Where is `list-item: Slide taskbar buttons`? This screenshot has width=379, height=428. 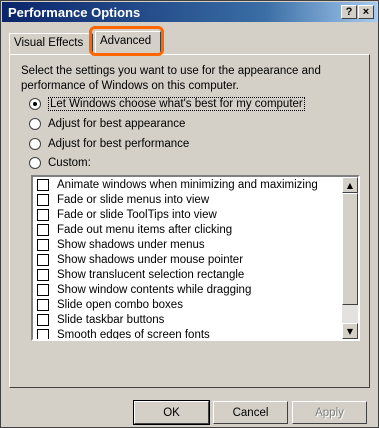
list-item: Slide taskbar buttons is located at coordinates (195, 319).